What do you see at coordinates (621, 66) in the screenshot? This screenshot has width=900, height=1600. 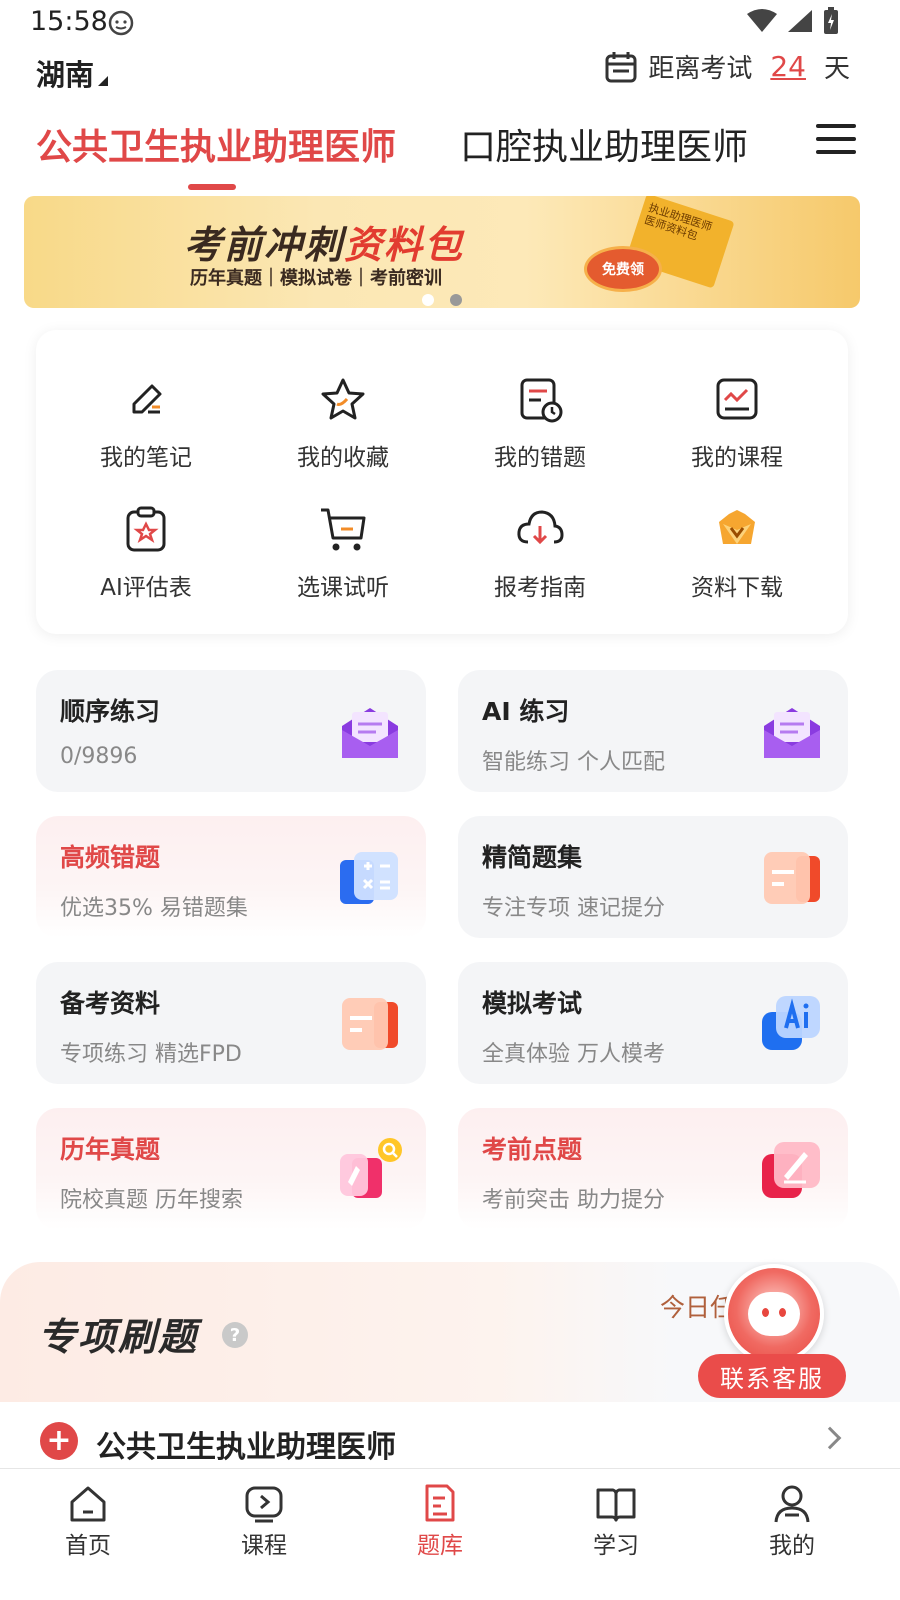 I see `calendar-icon` at bounding box center [621, 66].